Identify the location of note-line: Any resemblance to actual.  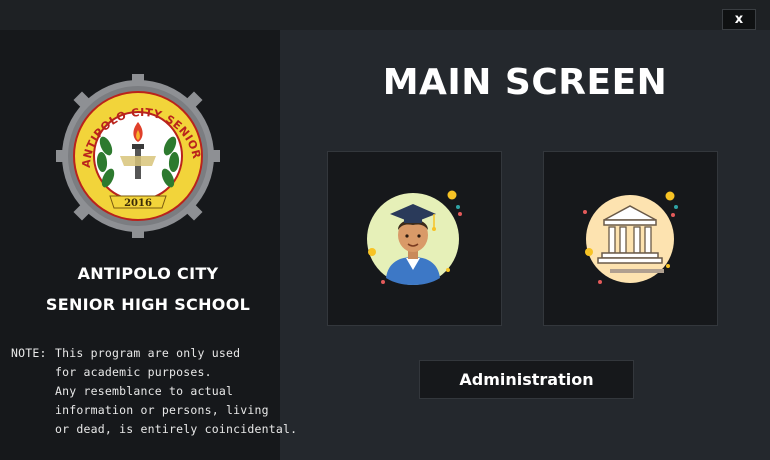
(144, 391).